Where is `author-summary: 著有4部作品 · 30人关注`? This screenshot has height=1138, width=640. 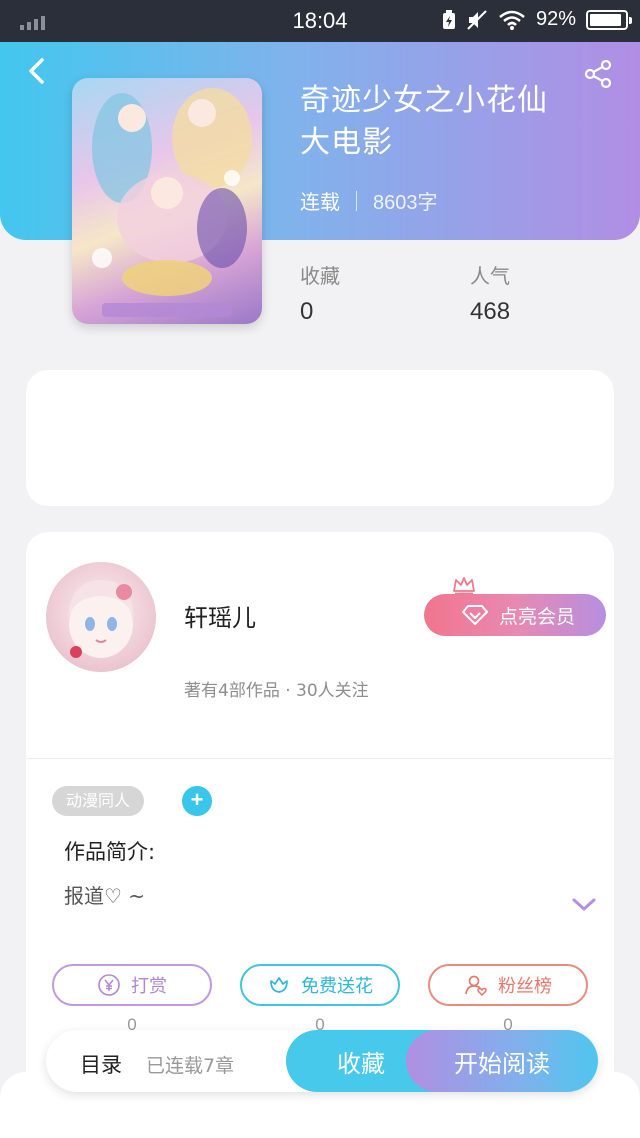
author-summary: 著有4部作品 · 30人关注 is located at coordinates (276, 691).